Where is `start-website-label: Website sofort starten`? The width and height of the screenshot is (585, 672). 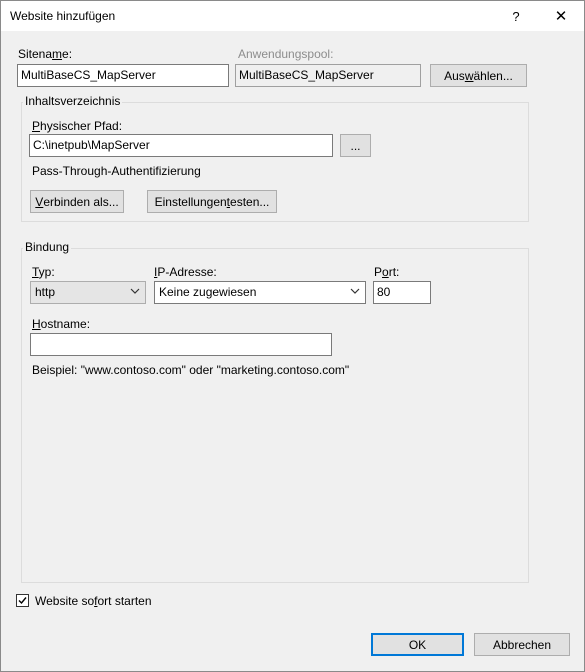
start-website-label: Website sofort starten is located at coordinates (93, 601).